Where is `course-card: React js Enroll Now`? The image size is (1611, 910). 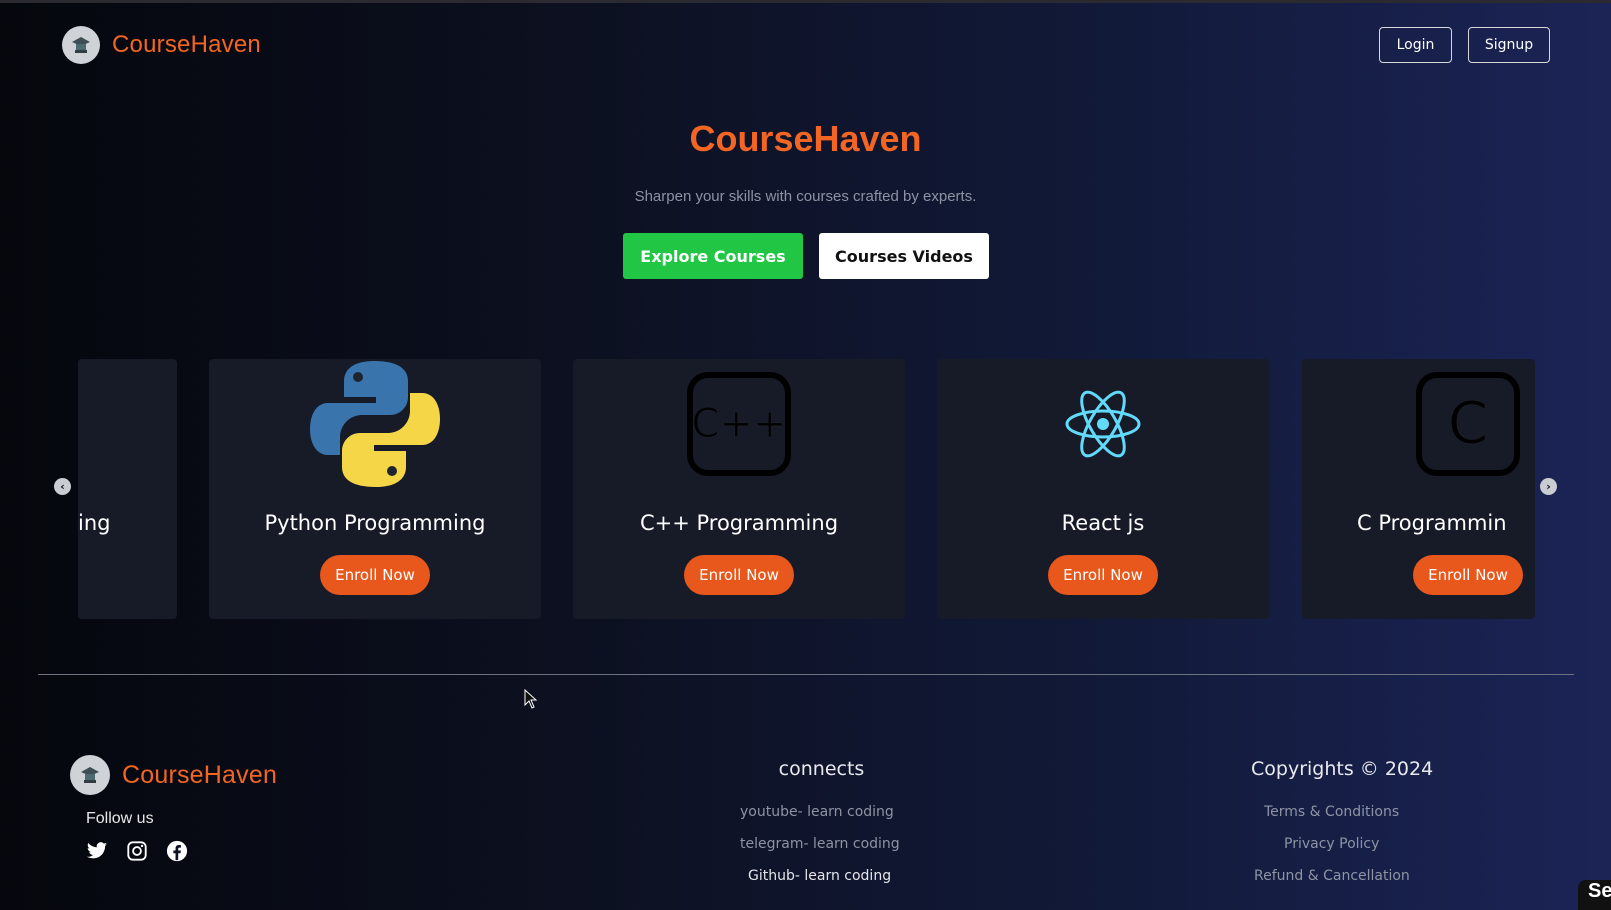
course-card: React js Enroll Now is located at coordinates (1103, 489).